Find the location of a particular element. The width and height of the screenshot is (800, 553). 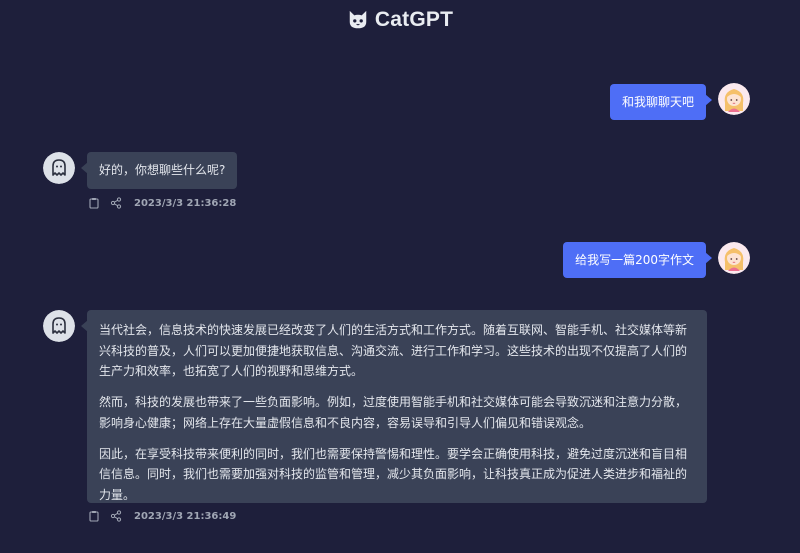

bot-message-bubble: 好的，你想聊些什么呢? is located at coordinates (159, 170).